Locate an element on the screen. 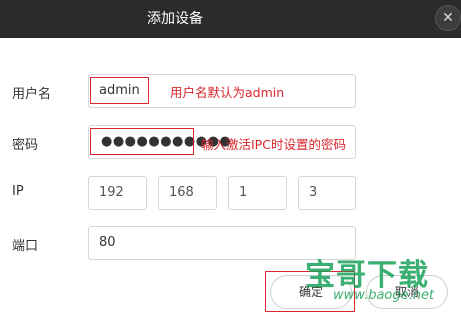 This screenshot has width=461, height=317. ip-octet-1-field: 192 is located at coordinates (117, 193).